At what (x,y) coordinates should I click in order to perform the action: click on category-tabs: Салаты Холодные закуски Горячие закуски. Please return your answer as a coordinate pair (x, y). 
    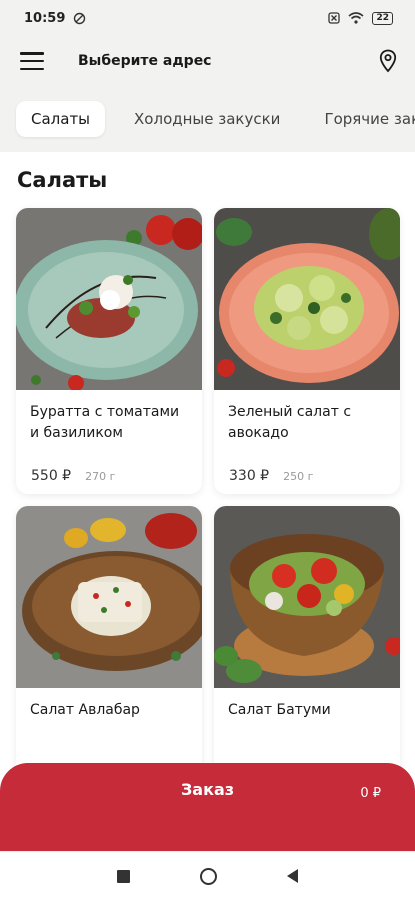
    Looking at the image, I should click on (207, 119).